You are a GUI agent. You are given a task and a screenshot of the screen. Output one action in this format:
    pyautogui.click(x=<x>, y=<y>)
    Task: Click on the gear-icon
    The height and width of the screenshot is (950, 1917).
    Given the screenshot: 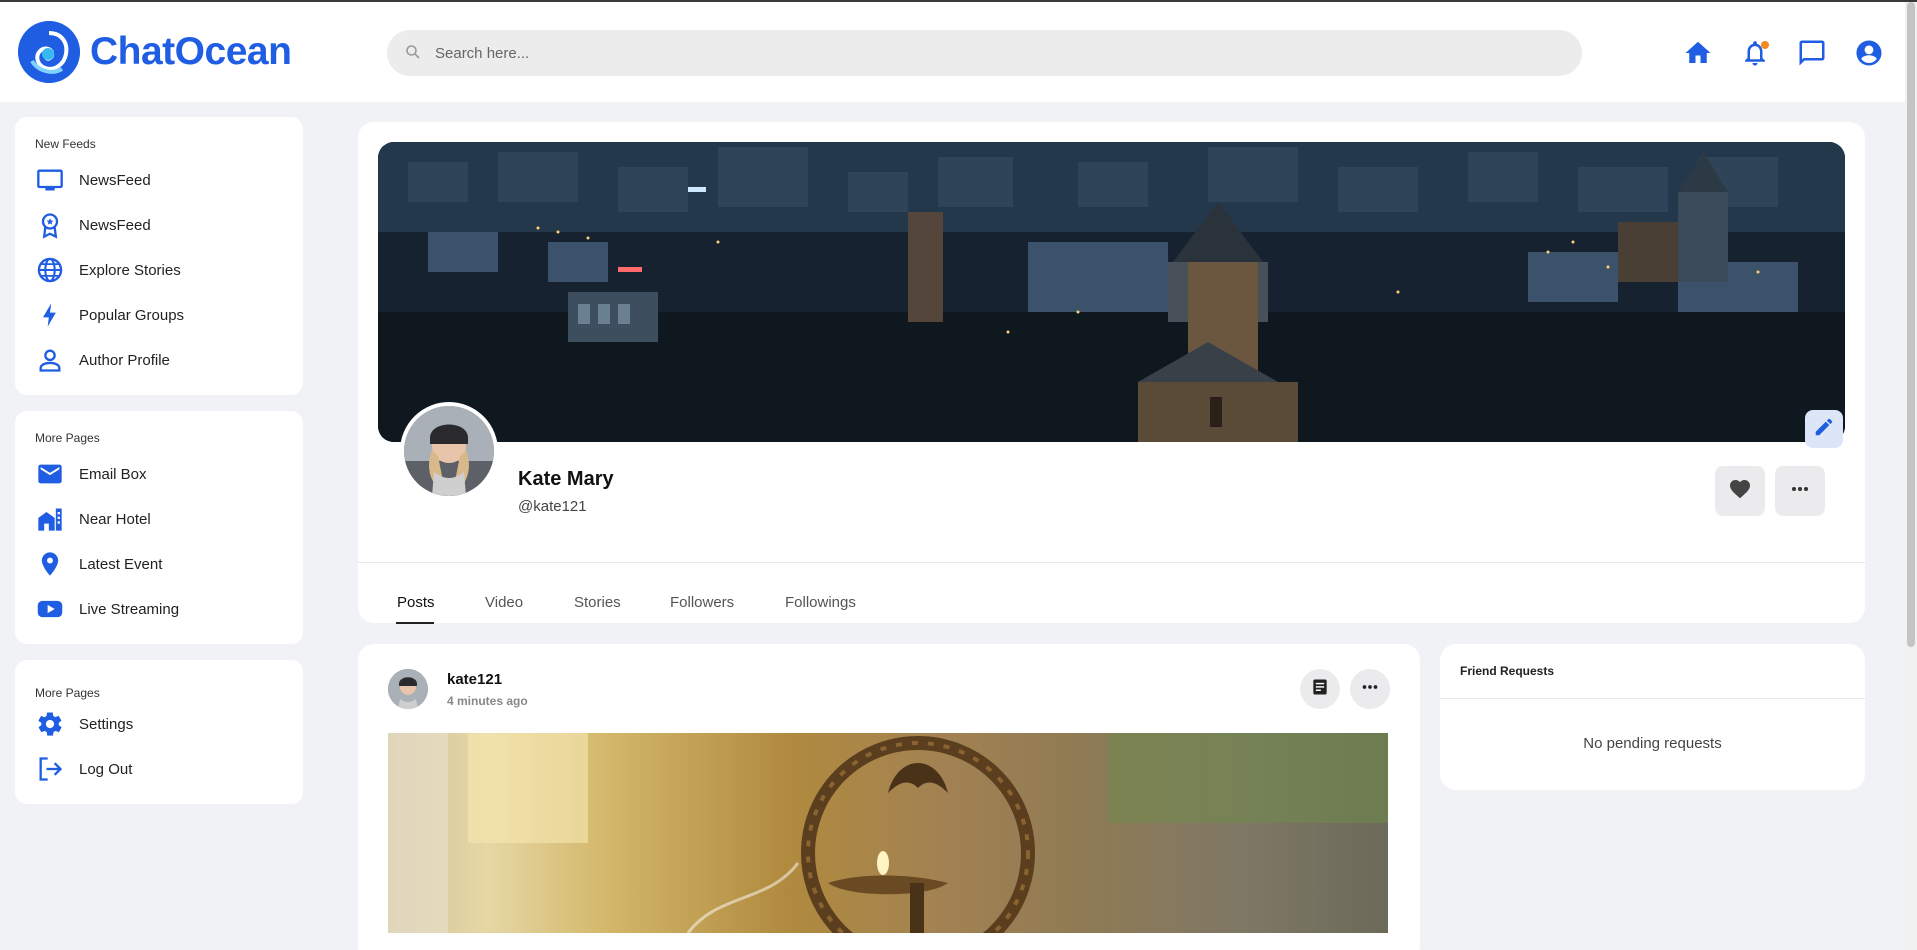 What is the action you would take?
    pyautogui.click(x=50, y=724)
    